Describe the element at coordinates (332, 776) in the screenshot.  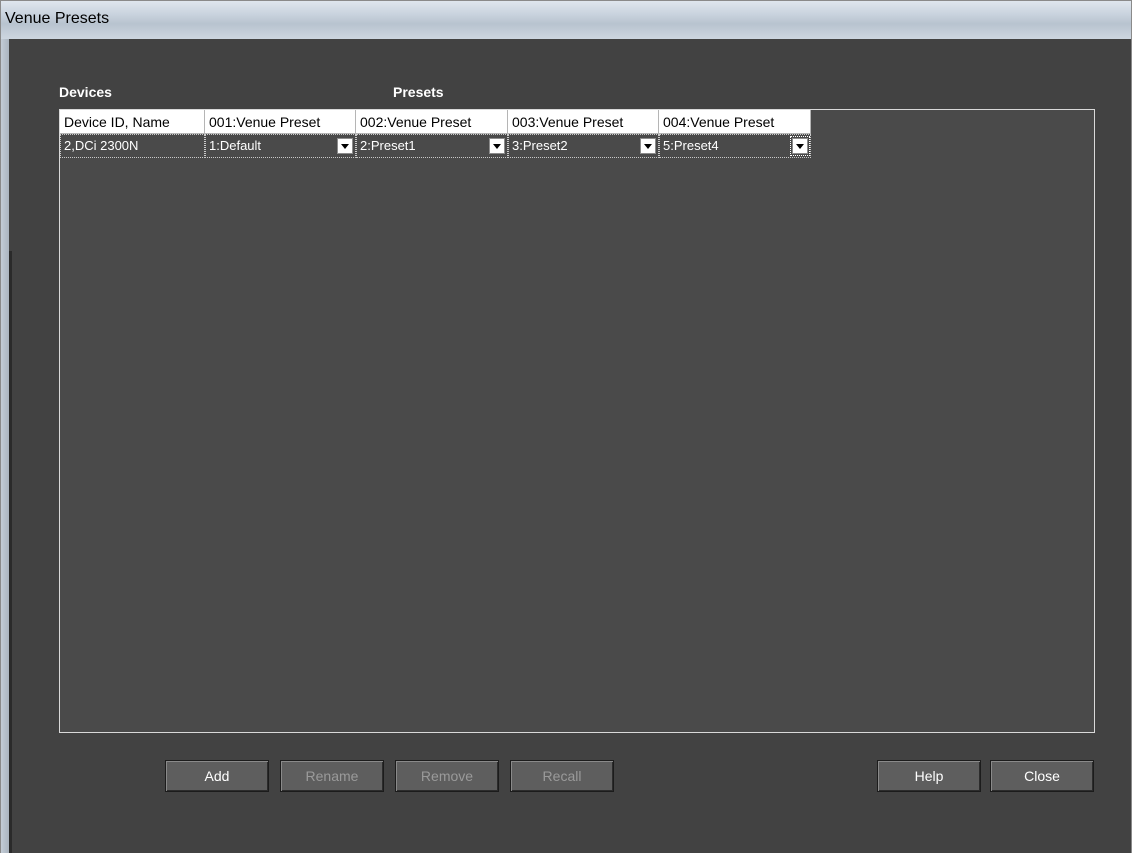
I see `rename-button: Rename` at that location.